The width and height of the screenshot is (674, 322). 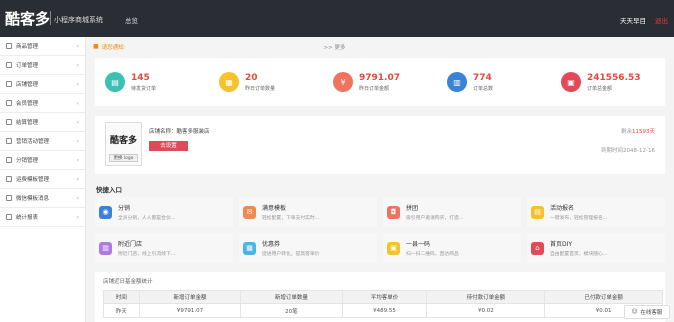 What do you see at coordinates (614, 77) in the screenshot?
I see `stat-value: 241556.53` at bounding box center [614, 77].